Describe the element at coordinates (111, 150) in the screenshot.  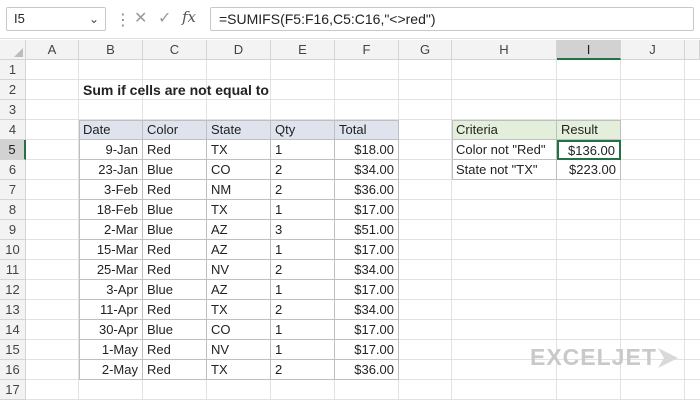
I see `table-cell: 9-Jan` at that location.